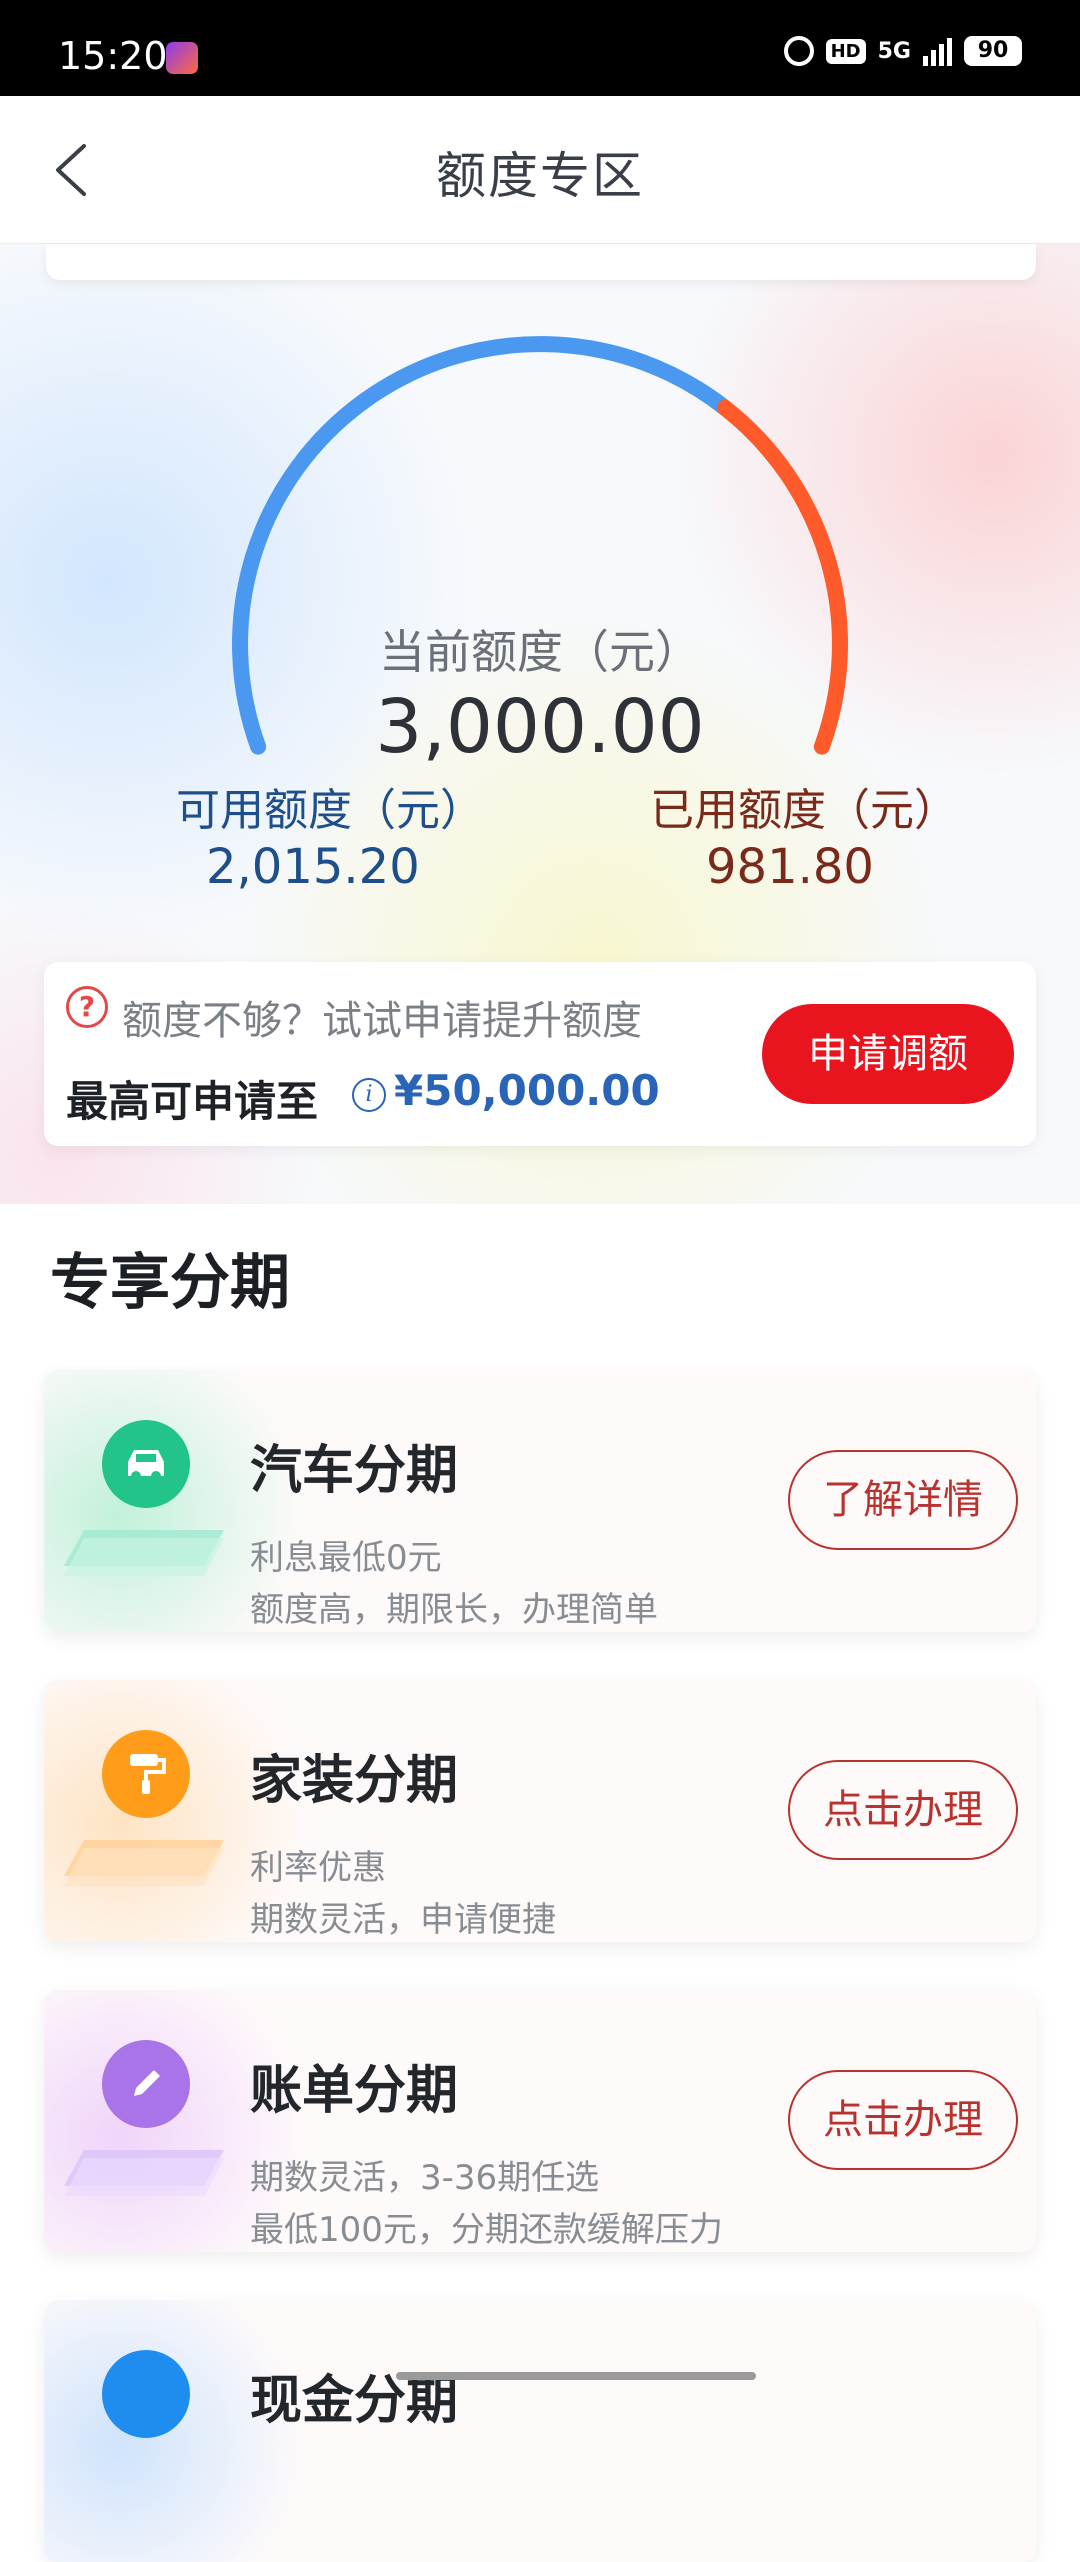 The image size is (1080, 2562). I want to click on network-label: 5G, so click(894, 51).